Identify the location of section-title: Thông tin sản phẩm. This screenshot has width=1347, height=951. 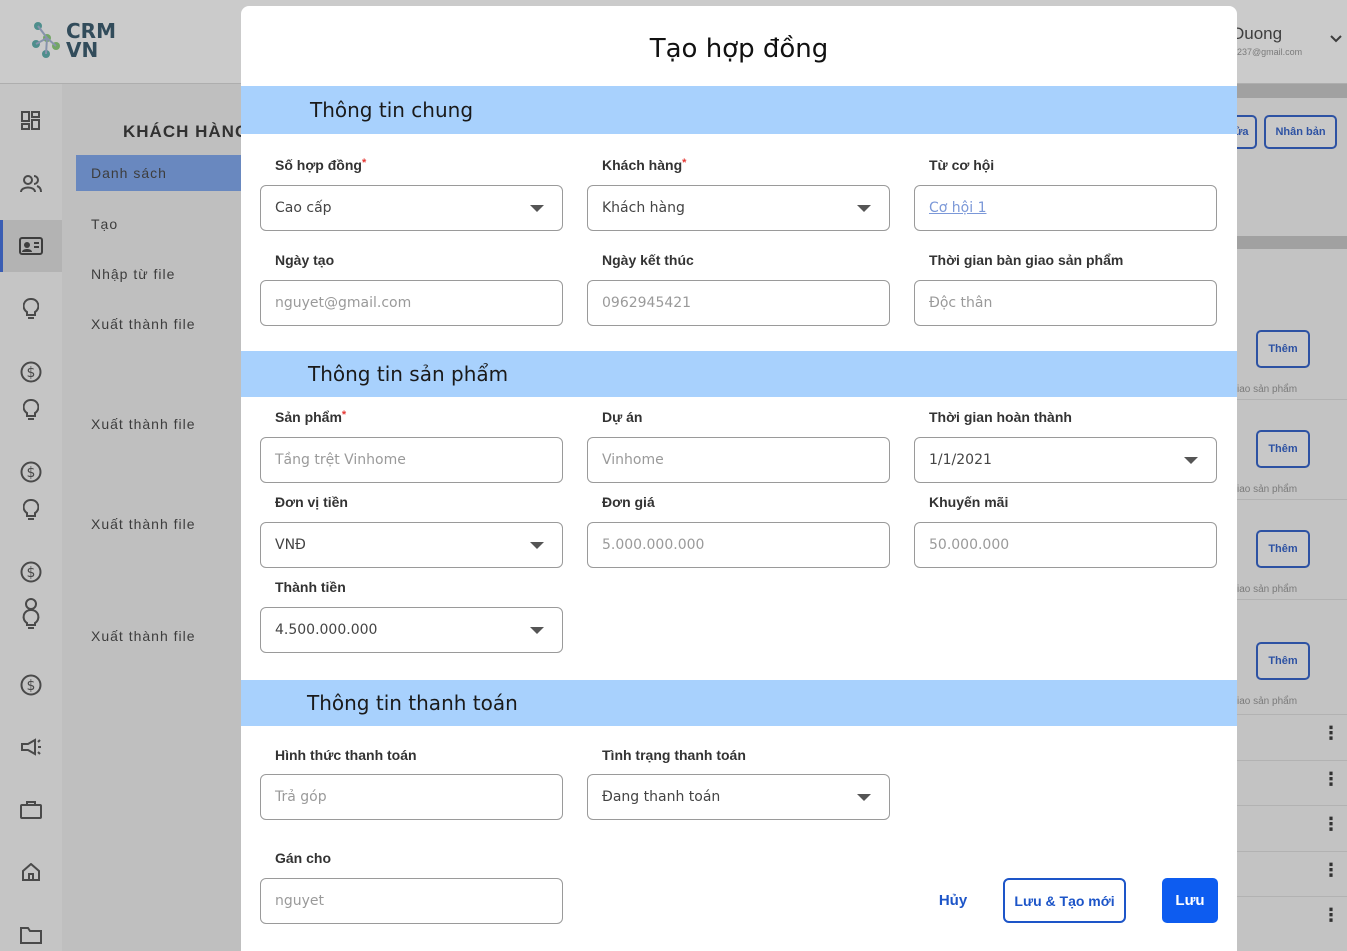
(408, 374).